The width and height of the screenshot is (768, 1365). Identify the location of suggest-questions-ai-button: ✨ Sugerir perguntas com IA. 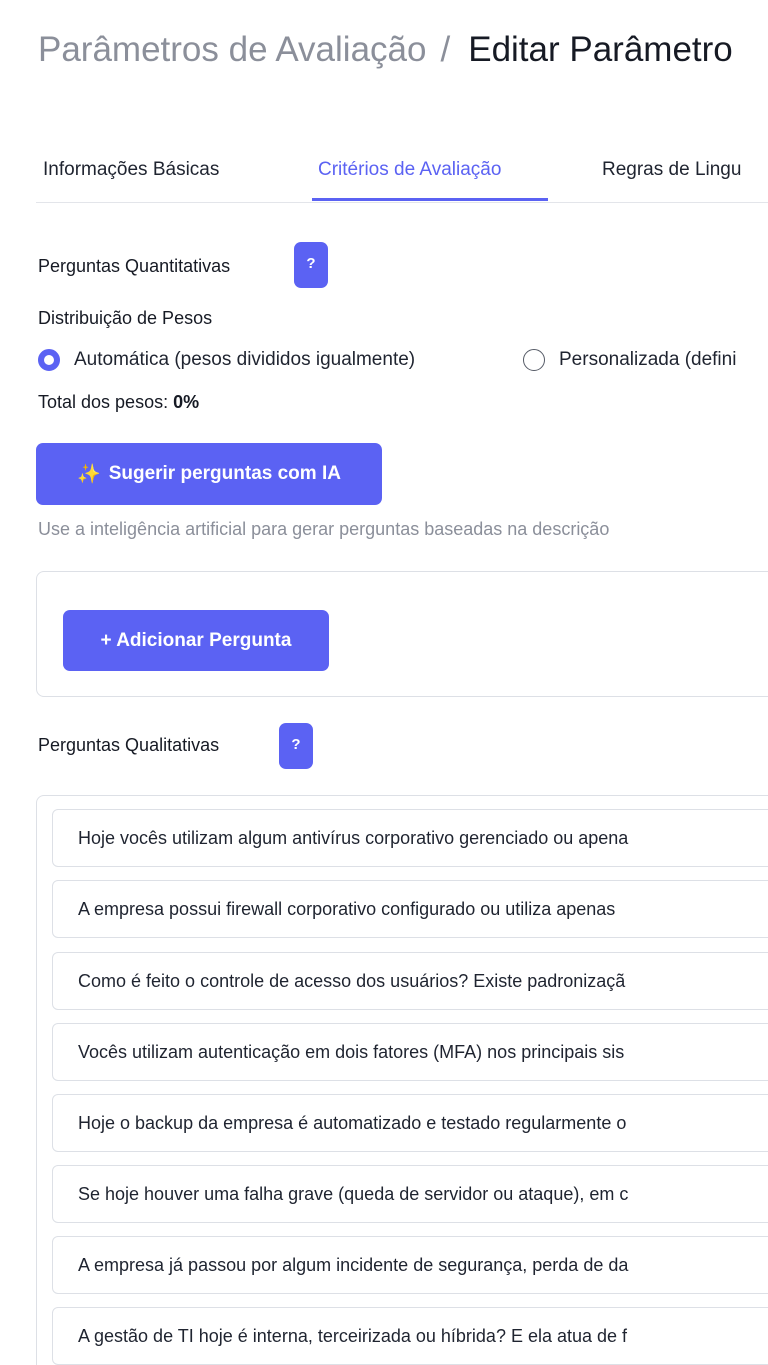
(209, 474).